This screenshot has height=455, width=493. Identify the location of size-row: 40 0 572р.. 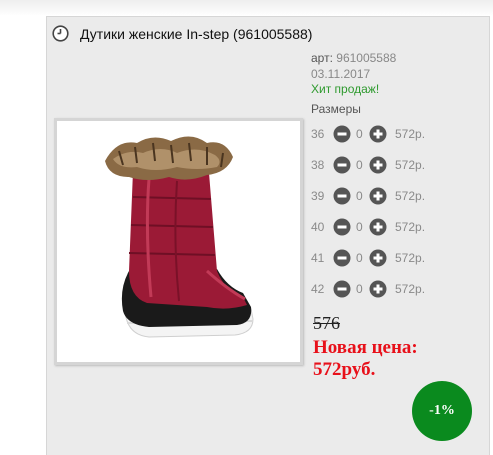
(376, 227).